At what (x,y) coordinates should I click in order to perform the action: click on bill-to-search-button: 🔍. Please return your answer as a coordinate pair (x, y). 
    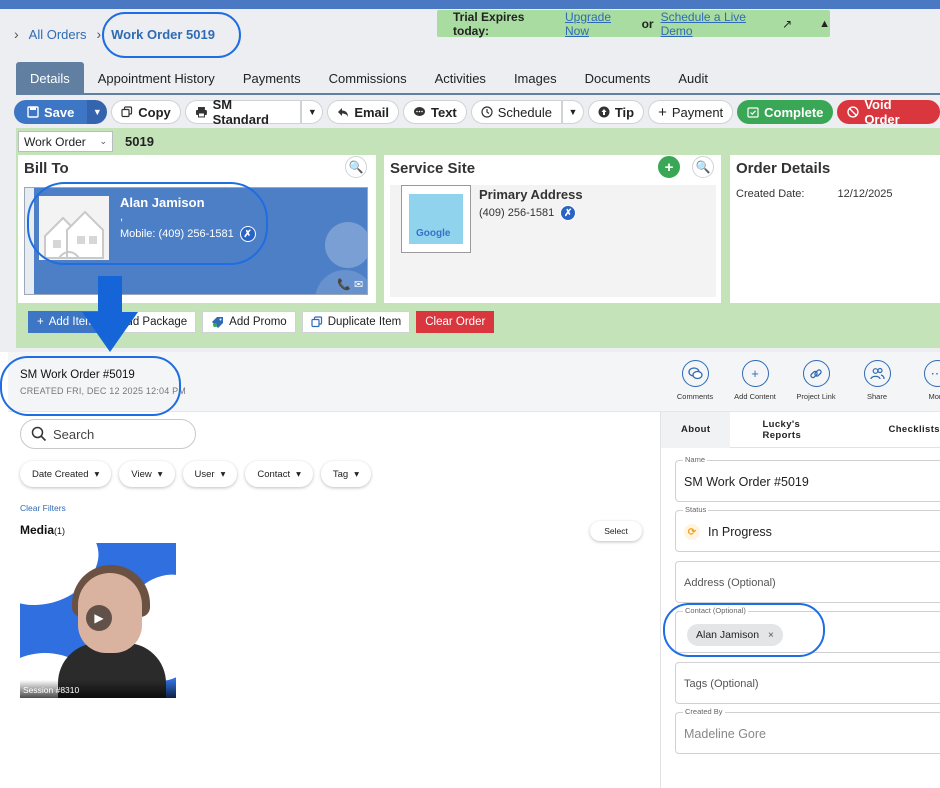
    Looking at the image, I should click on (356, 167).